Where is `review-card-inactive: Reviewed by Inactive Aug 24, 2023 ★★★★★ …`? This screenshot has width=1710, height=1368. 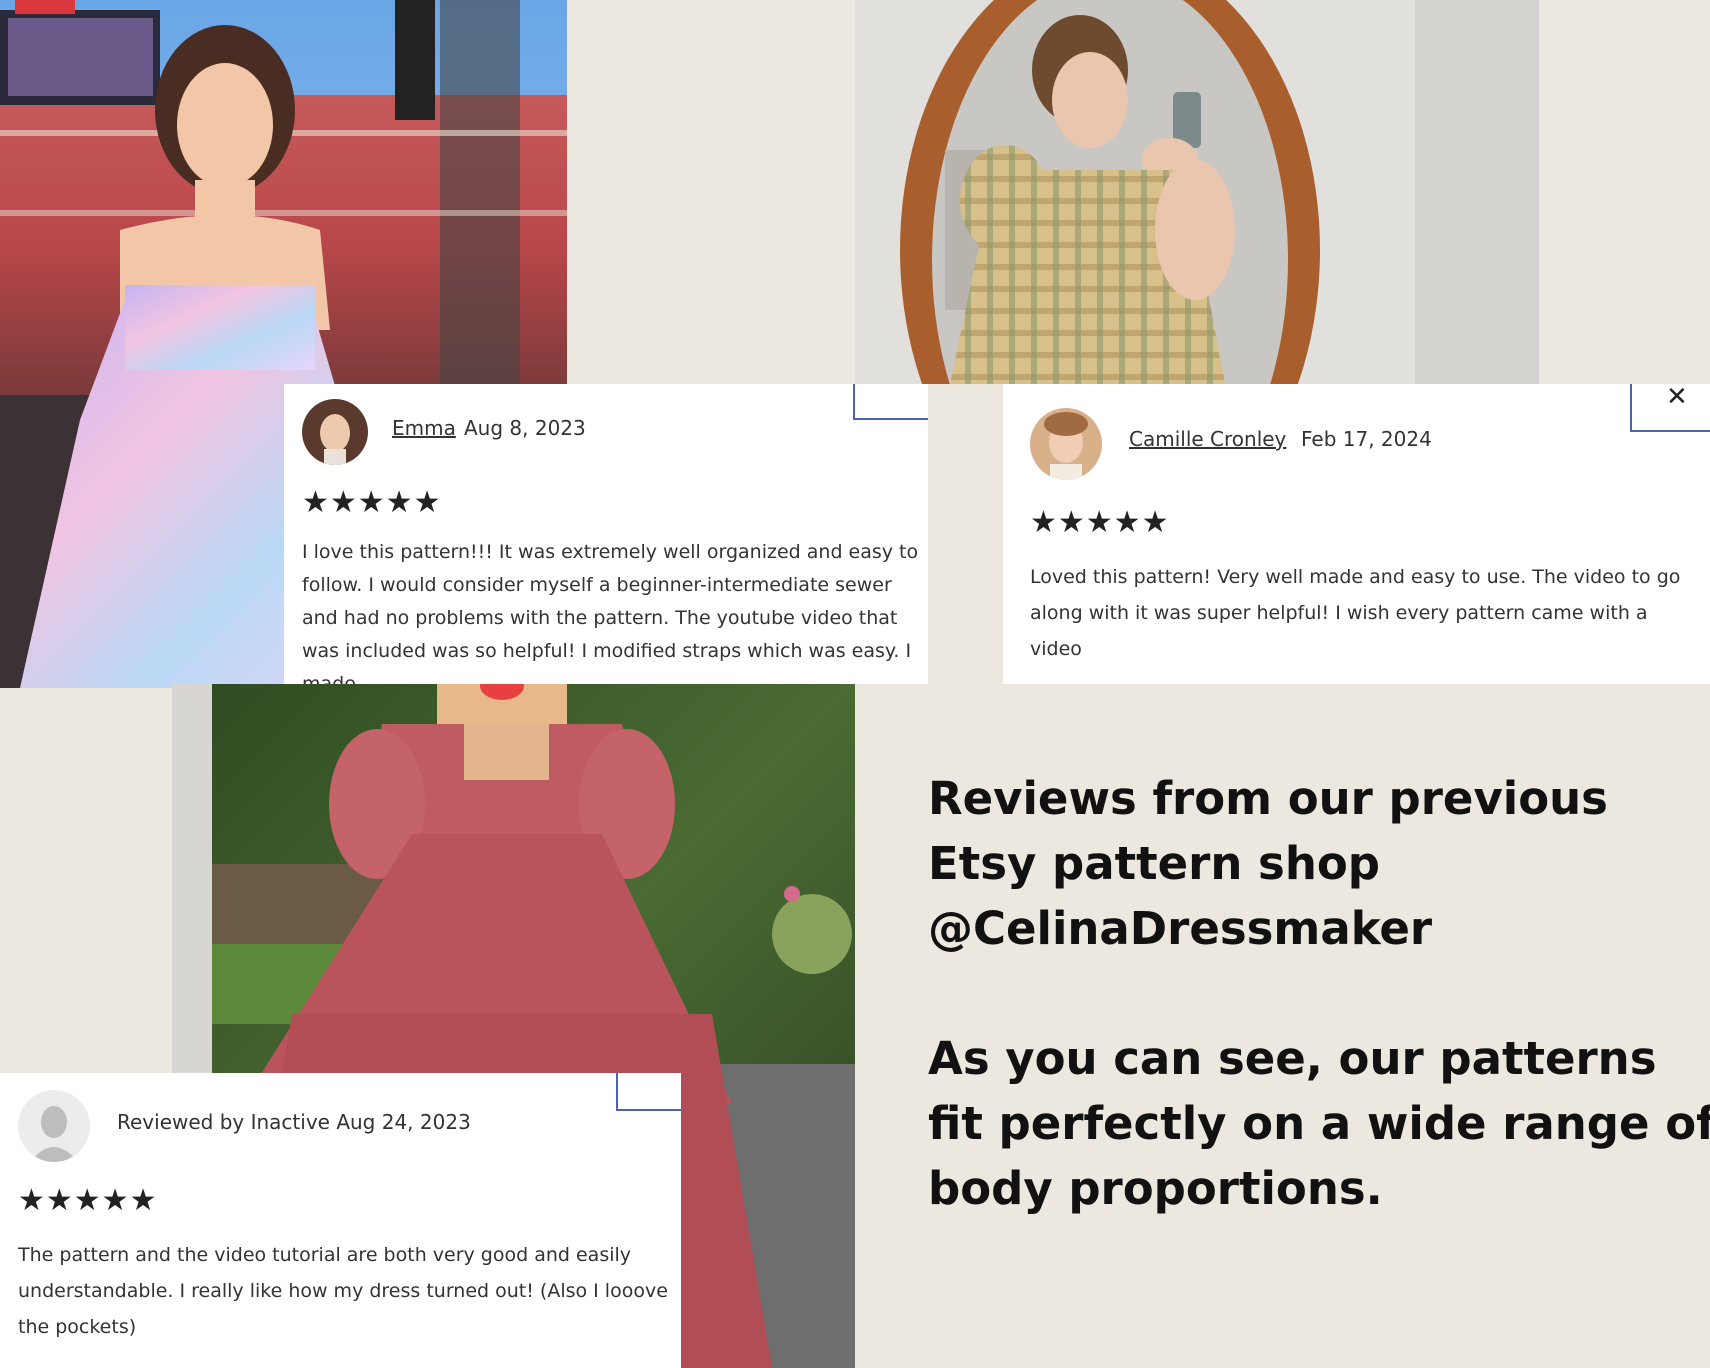 review-card-inactive: Reviewed by Inactive Aug 24, 2023 ★★★★★ … is located at coordinates (340, 1220).